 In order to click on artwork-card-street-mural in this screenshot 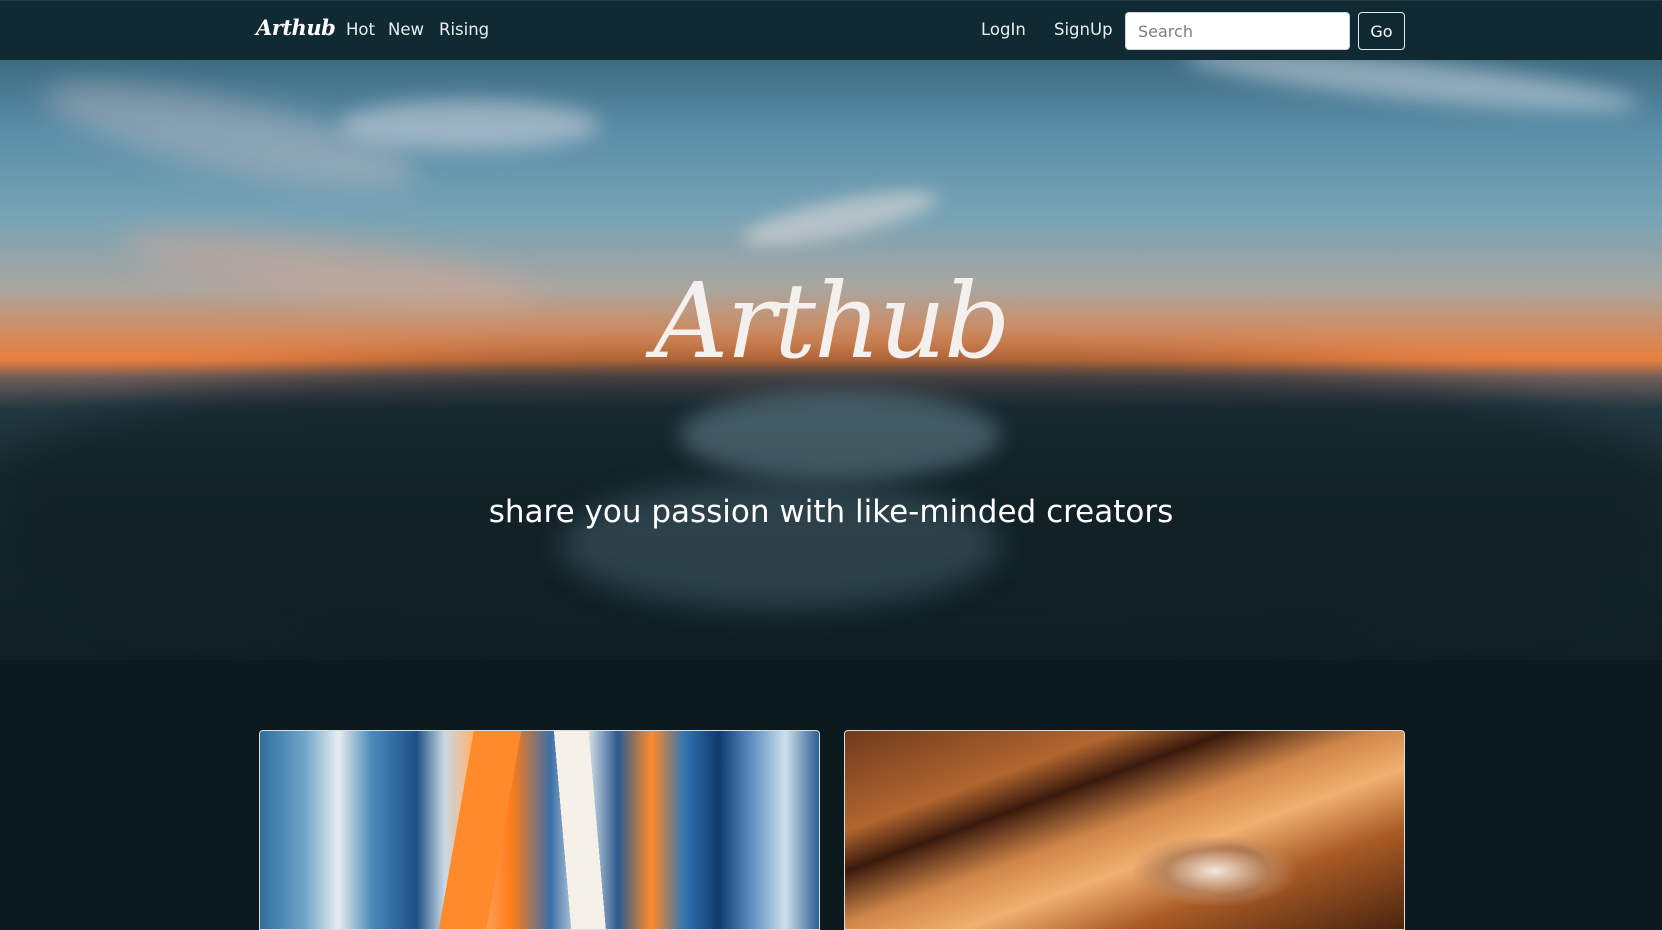, I will do `click(1124, 830)`.